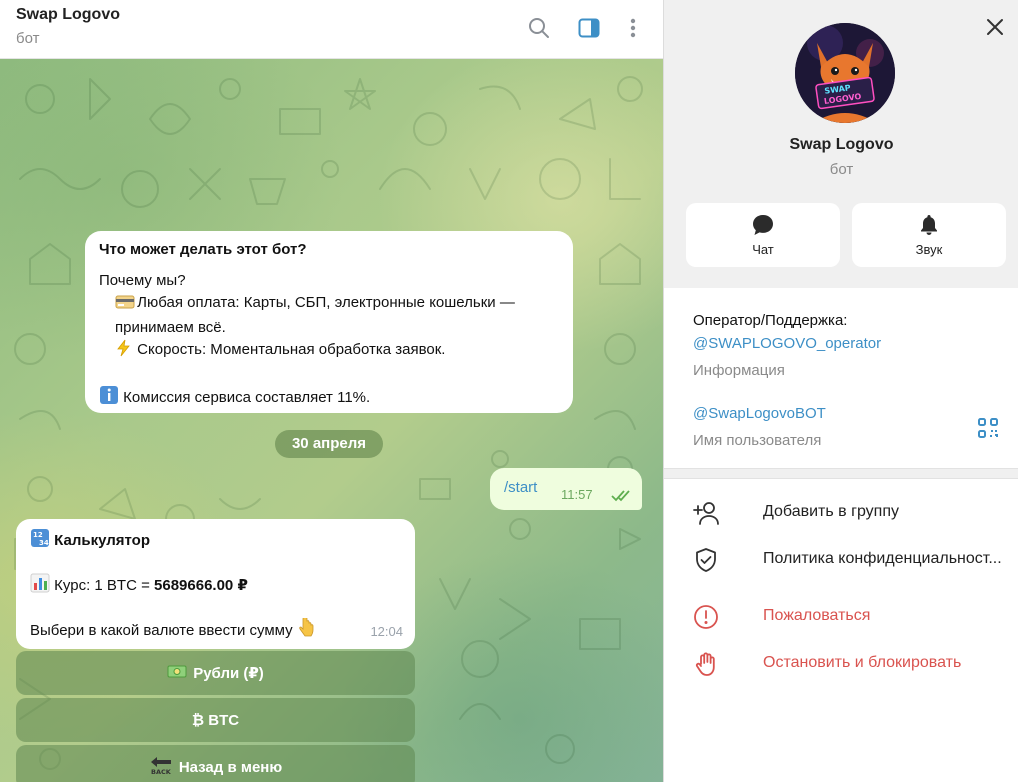 The height and width of the screenshot is (782, 1018). Describe the element at coordinates (124, 351) in the screenshot. I see `lightning-icon` at that location.